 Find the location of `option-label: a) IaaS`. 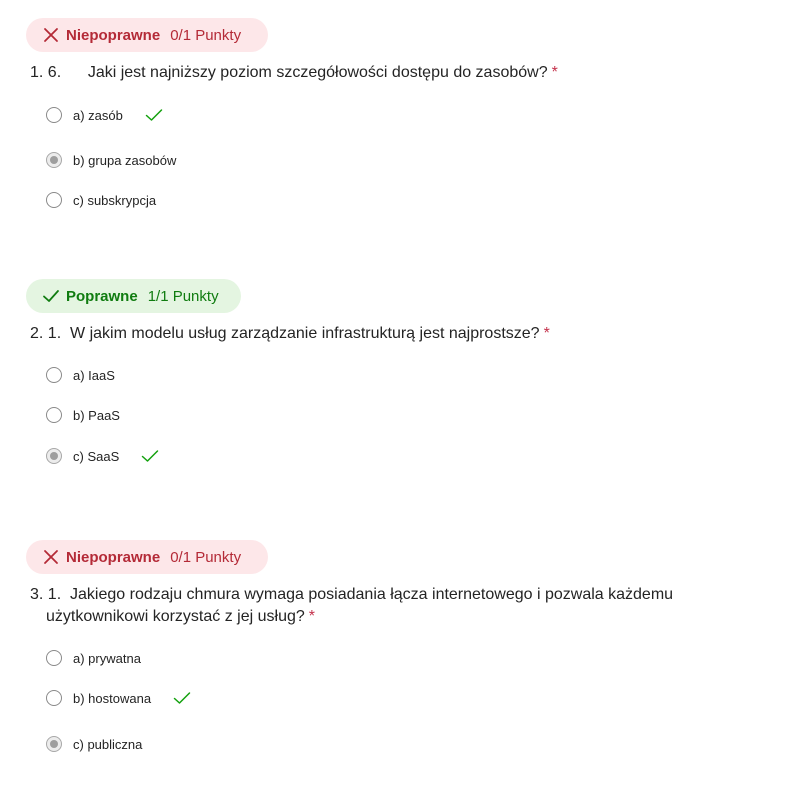

option-label: a) IaaS is located at coordinates (94, 375).